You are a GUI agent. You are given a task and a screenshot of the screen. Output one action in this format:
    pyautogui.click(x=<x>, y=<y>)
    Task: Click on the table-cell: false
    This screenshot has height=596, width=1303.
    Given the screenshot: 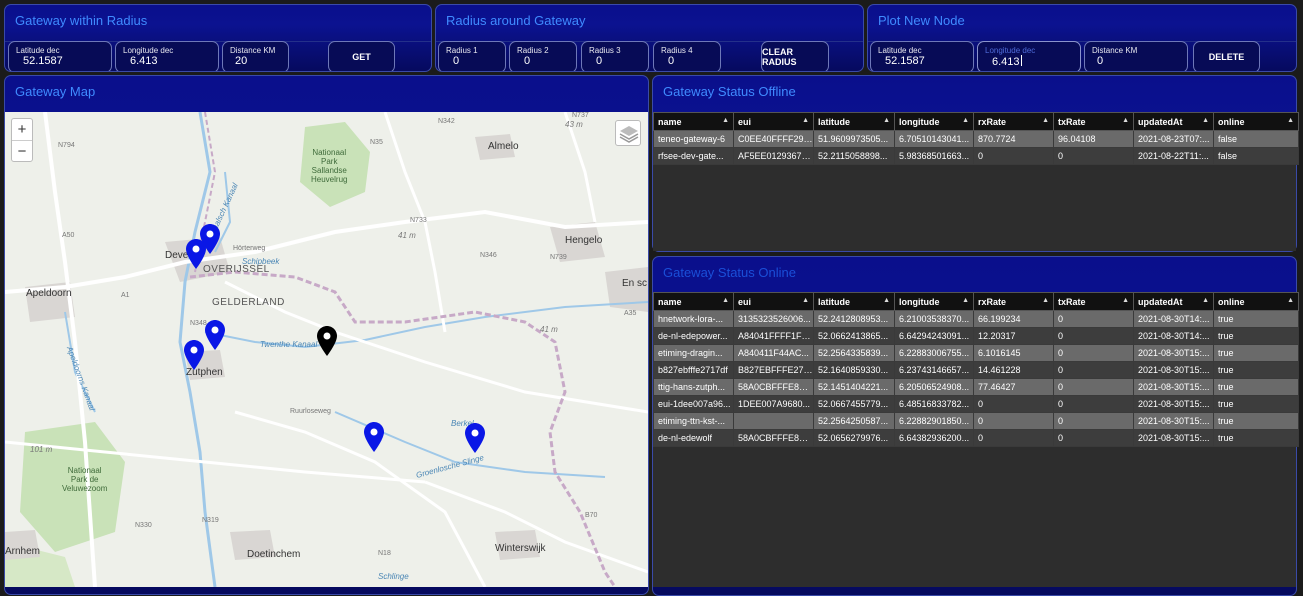 What is the action you would take?
    pyautogui.click(x=1256, y=139)
    